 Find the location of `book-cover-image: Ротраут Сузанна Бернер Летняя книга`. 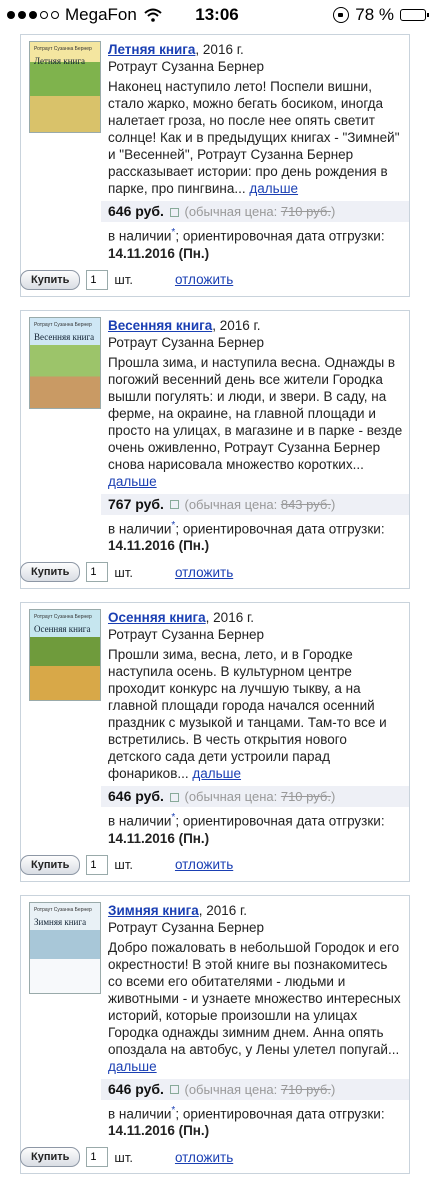

book-cover-image: Ротраут Сузанна Бернер Летняя книга is located at coordinates (65, 87).